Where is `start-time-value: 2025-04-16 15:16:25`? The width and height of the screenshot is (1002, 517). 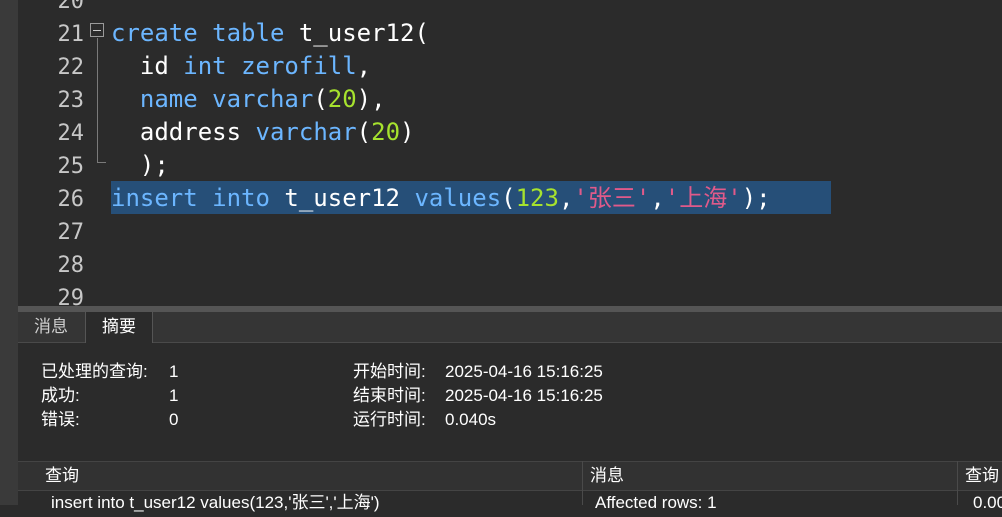 start-time-value: 2025-04-16 15:16:25 is located at coordinates (524, 371).